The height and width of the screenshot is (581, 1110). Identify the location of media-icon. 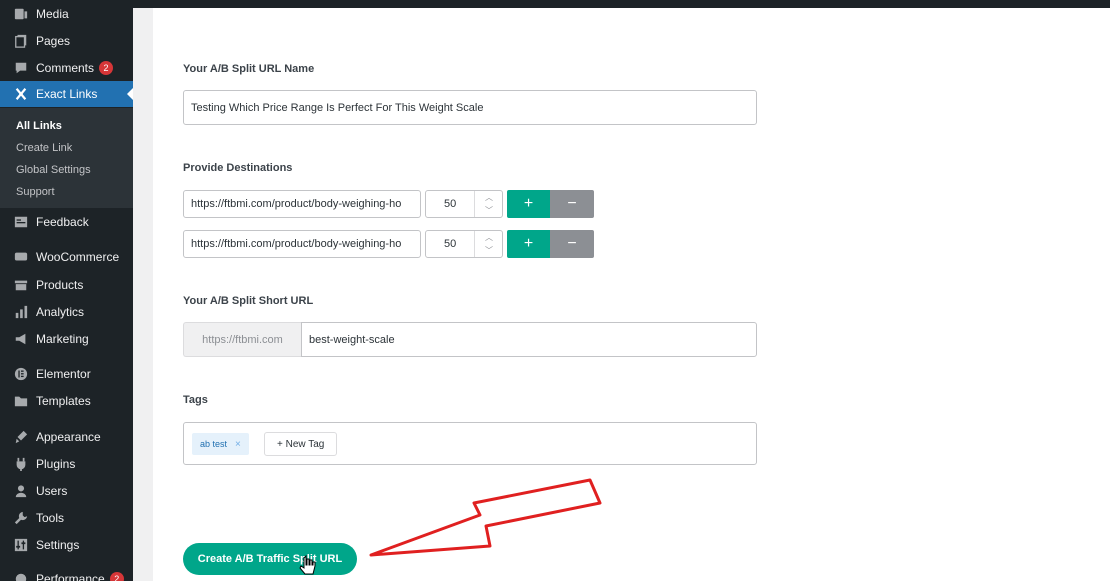
(21, 14).